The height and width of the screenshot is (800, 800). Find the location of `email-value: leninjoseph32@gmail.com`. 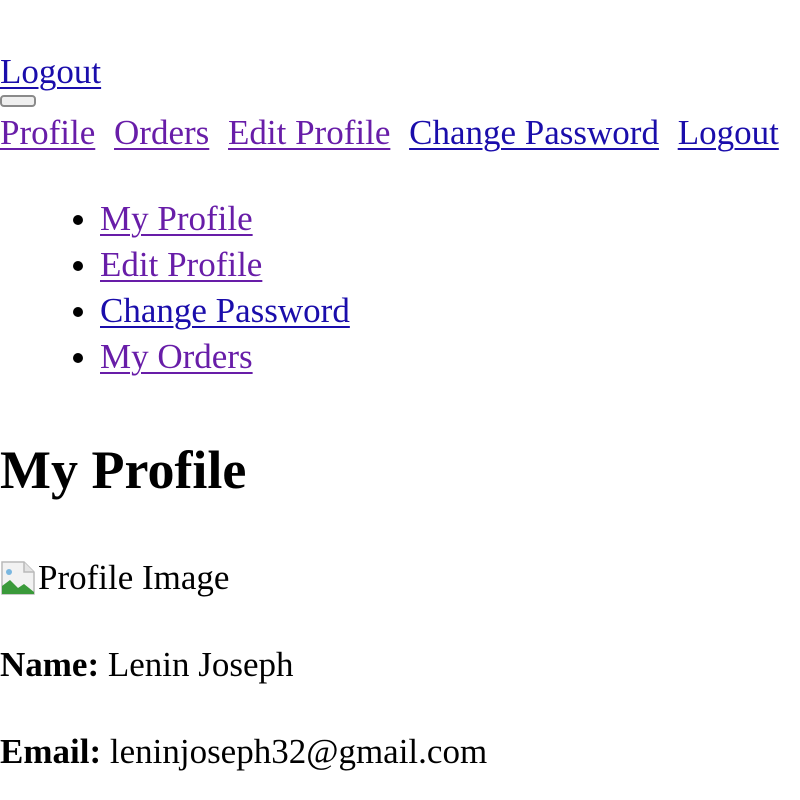

email-value: leninjoseph32@gmail.com is located at coordinates (298, 751).